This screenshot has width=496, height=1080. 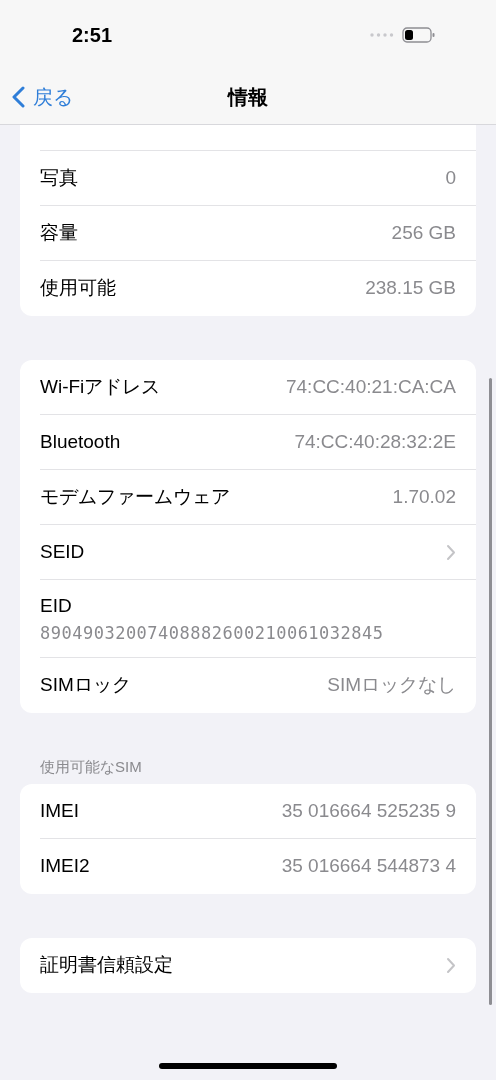 I want to click on battery-icon, so click(x=419, y=35).